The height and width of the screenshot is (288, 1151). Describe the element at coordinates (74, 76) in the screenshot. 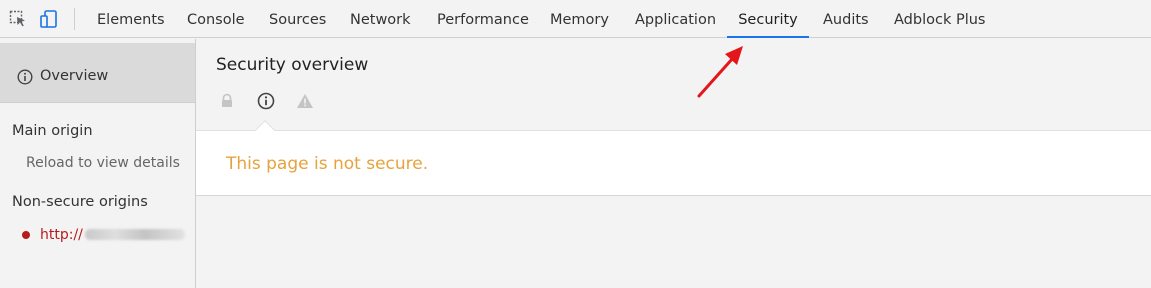

I see `sidebar-item-label: Overview` at that location.